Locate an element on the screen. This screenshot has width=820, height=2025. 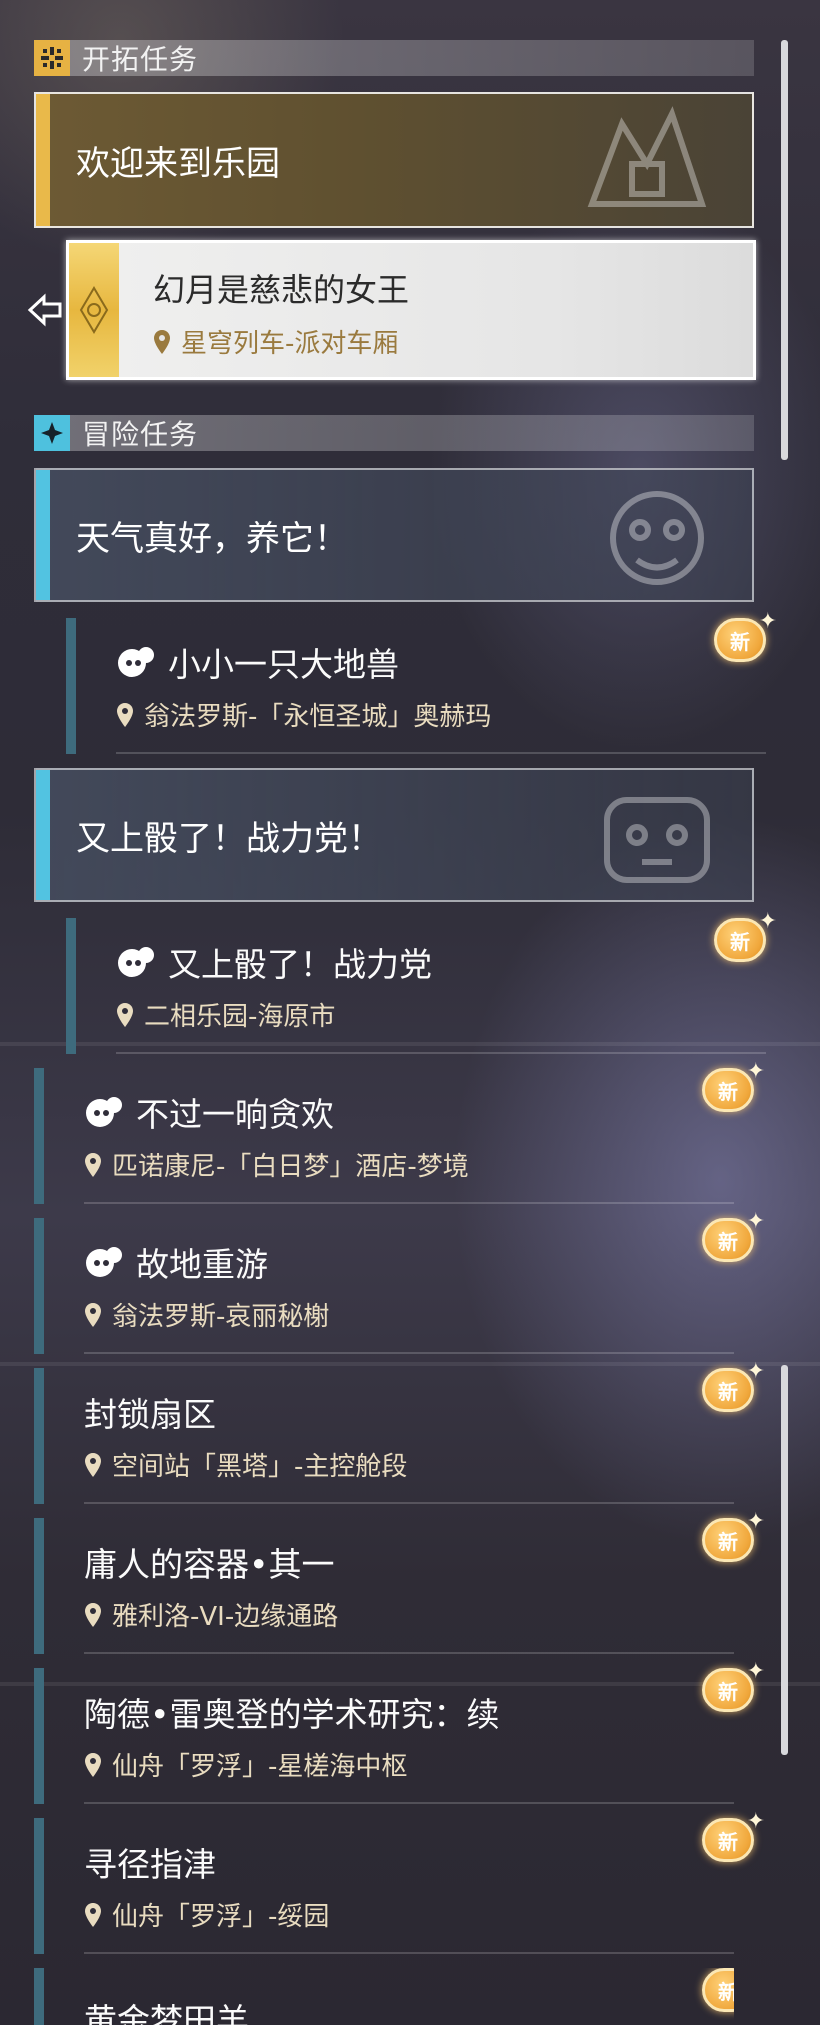
quest-location: 匹诺康尼-「白日梦」酒店-梦境 is located at coordinates (290, 1167).